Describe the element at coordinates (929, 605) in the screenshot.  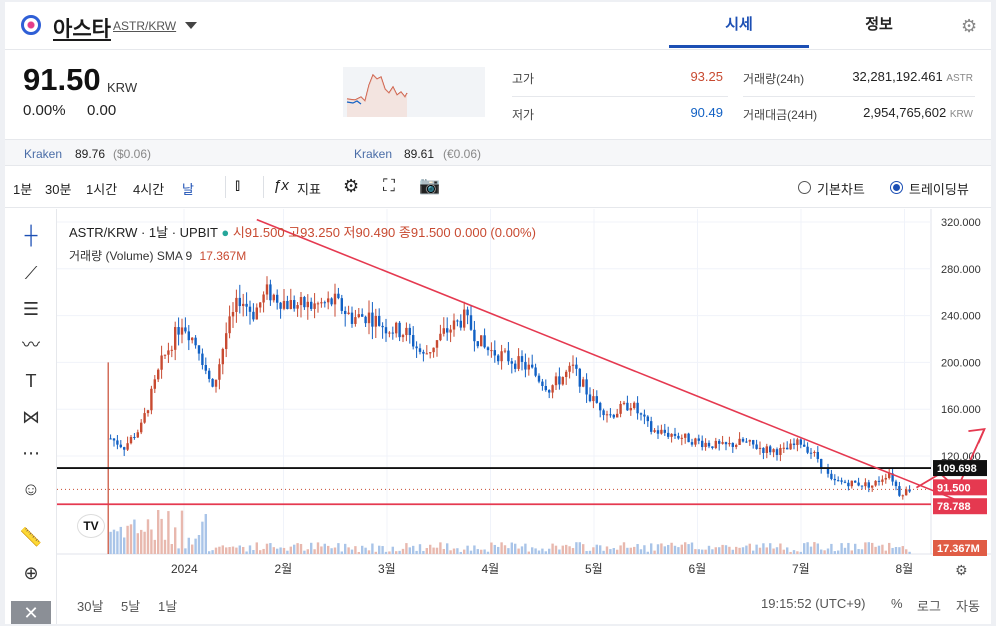
I see `log-toggle: 로그` at that location.